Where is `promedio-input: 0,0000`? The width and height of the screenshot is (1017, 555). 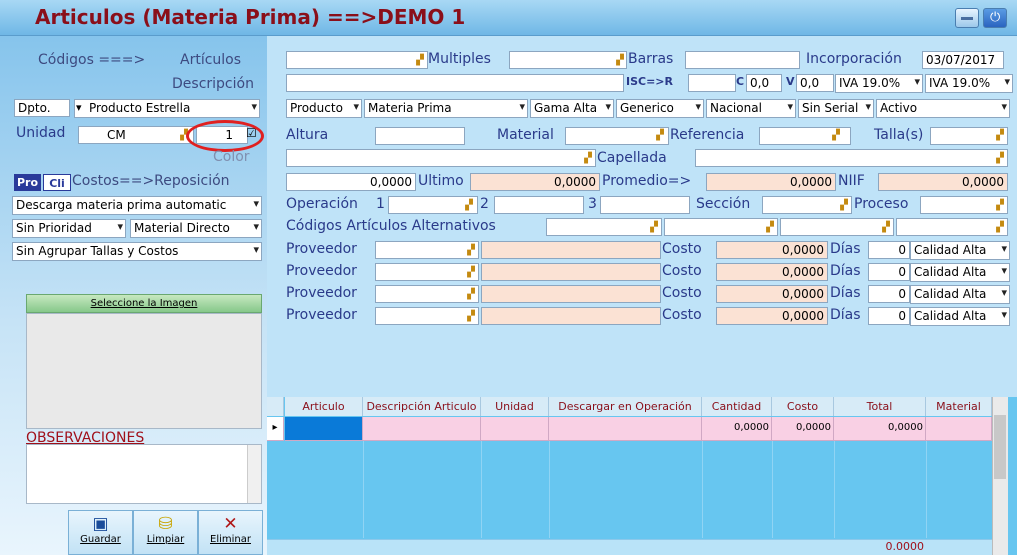 promedio-input: 0,0000 is located at coordinates (771, 182).